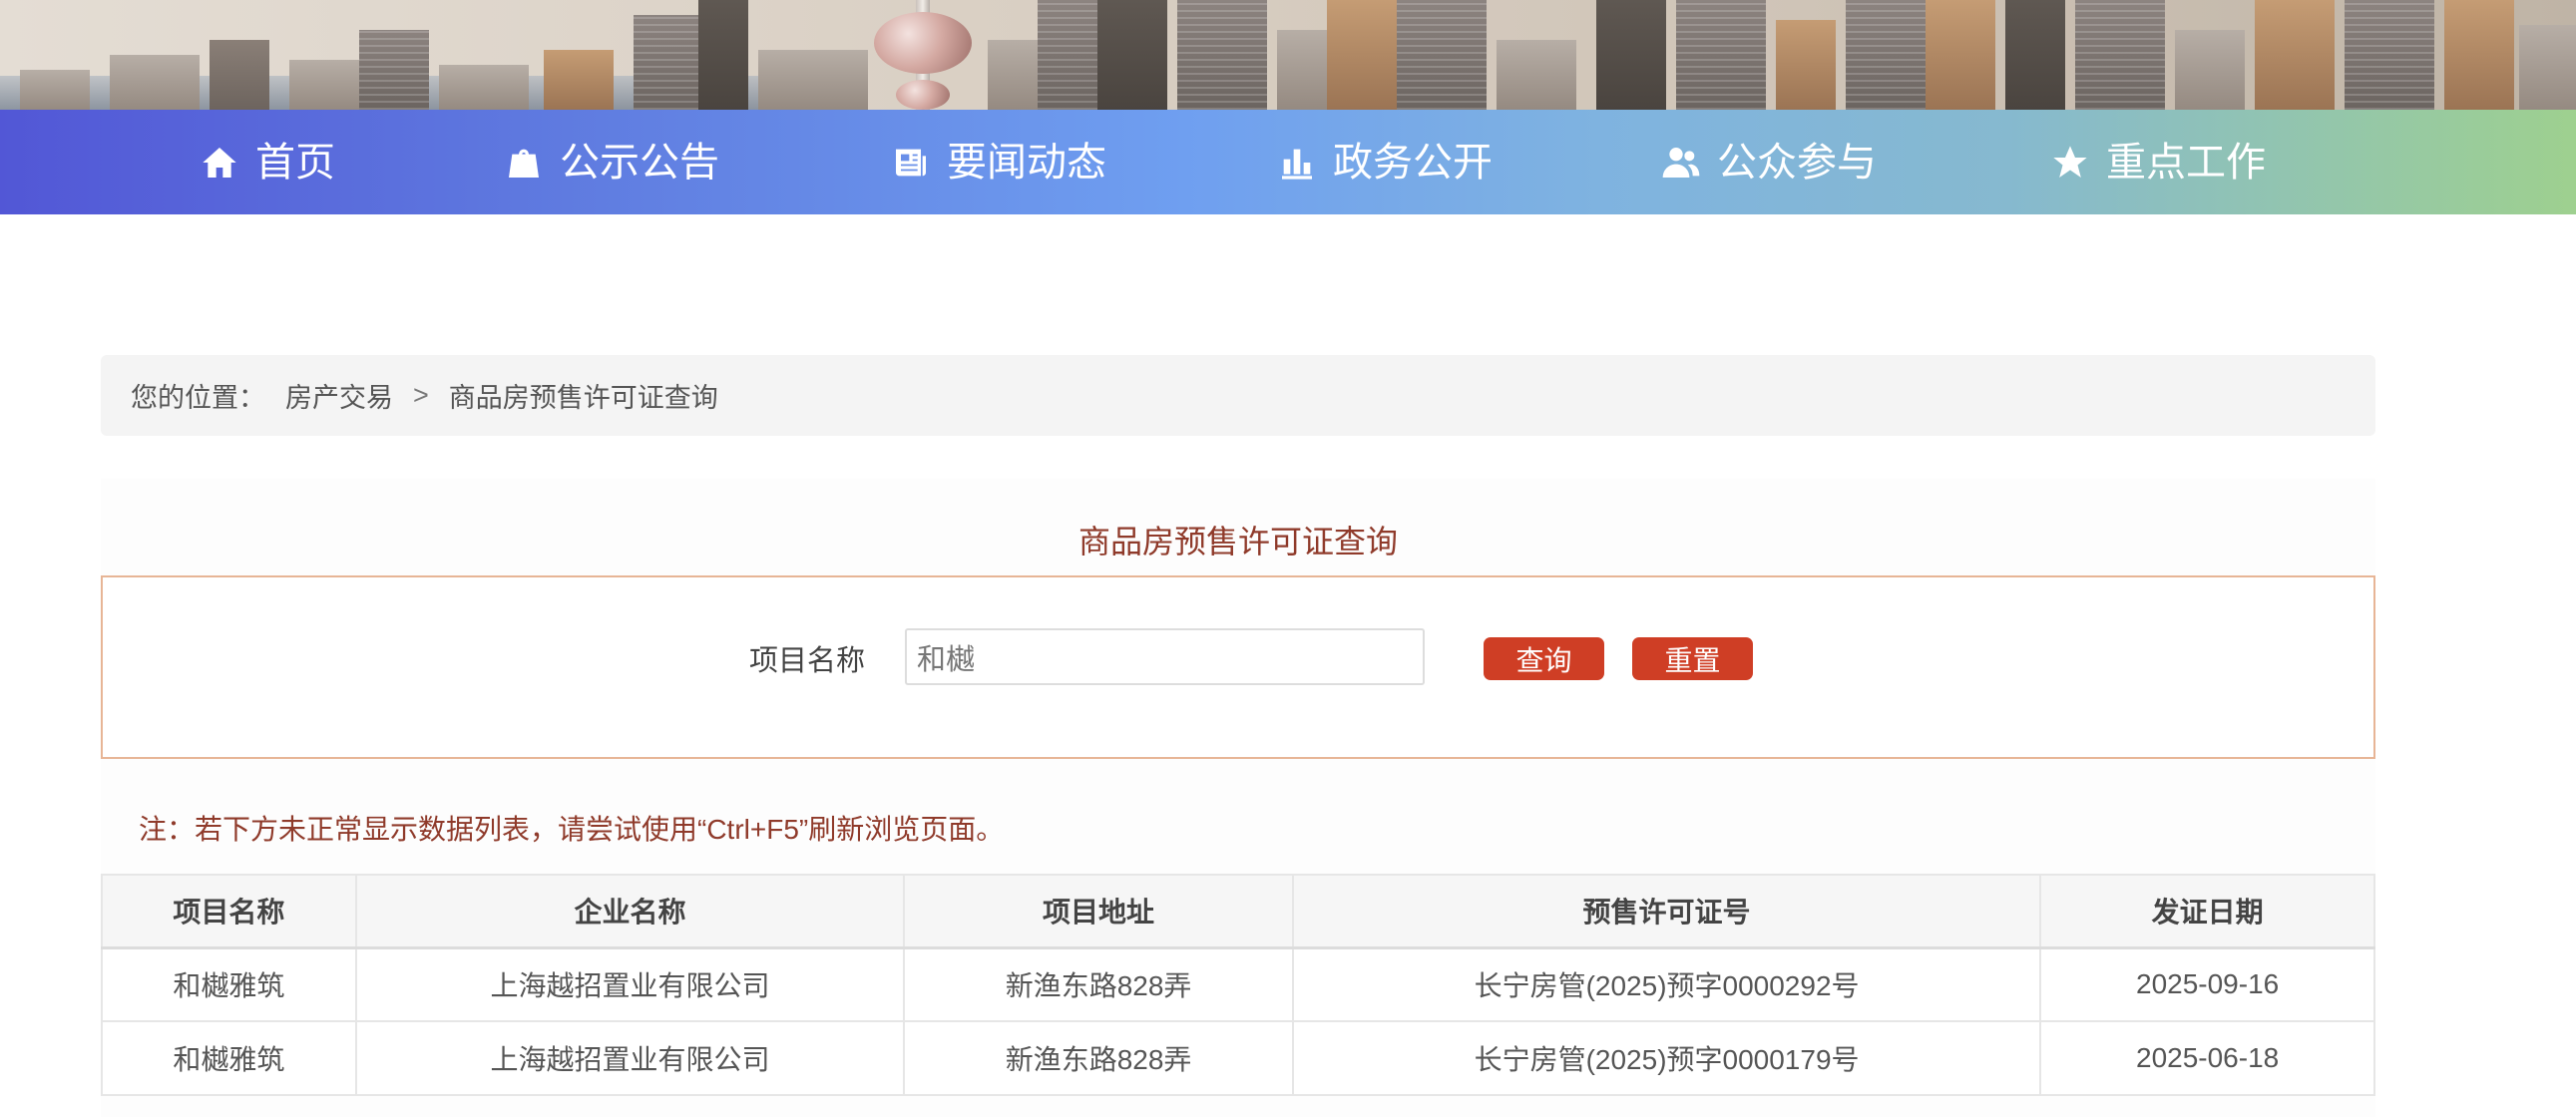 Image resolution: width=2576 pixels, height=1117 pixels. I want to click on nav-item-participation: 公众参与, so click(1769, 162).